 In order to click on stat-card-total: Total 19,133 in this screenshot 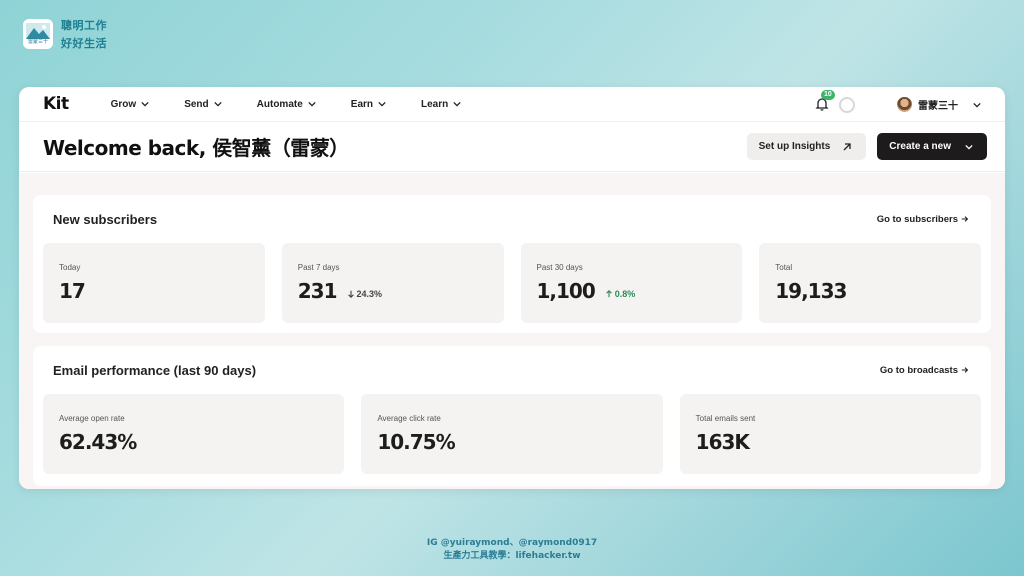, I will do `click(870, 283)`.